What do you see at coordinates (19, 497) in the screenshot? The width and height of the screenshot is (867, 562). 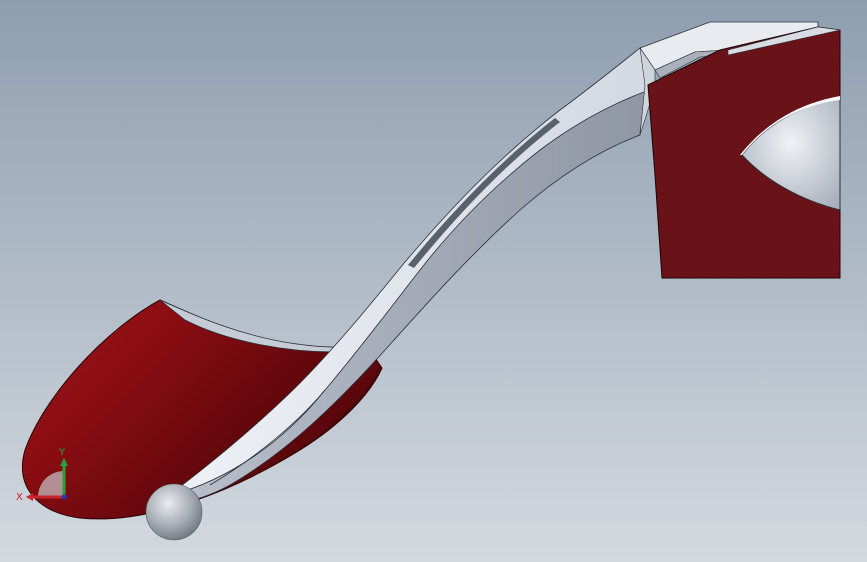 I see `triad-x-label: X` at bounding box center [19, 497].